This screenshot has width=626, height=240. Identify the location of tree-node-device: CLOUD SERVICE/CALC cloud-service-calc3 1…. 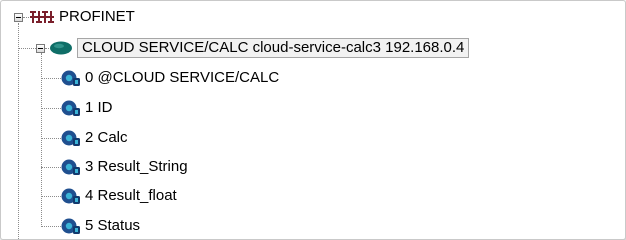
(259, 48).